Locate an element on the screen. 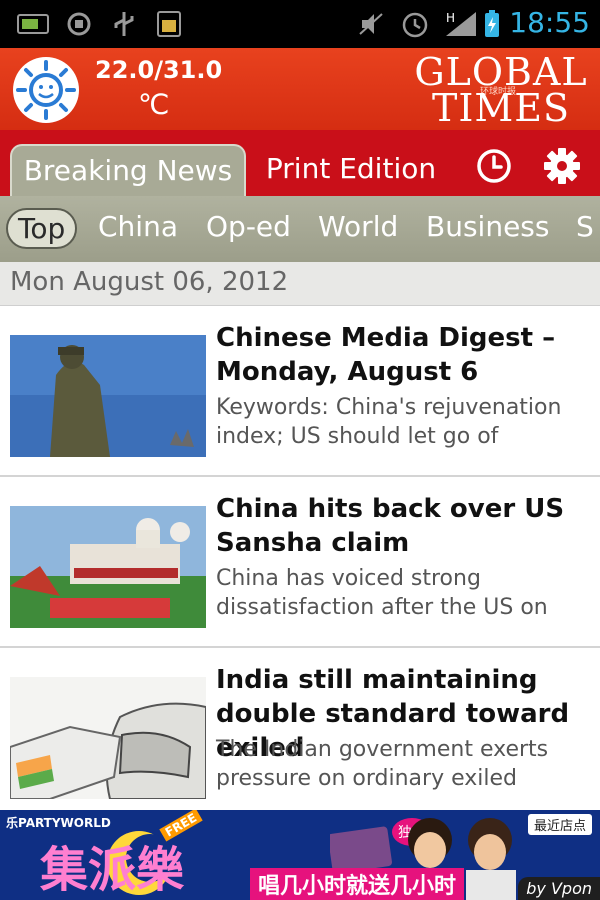 The width and height of the screenshot is (600, 900). category-sports-partial: S is located at coordinates (585, 226).